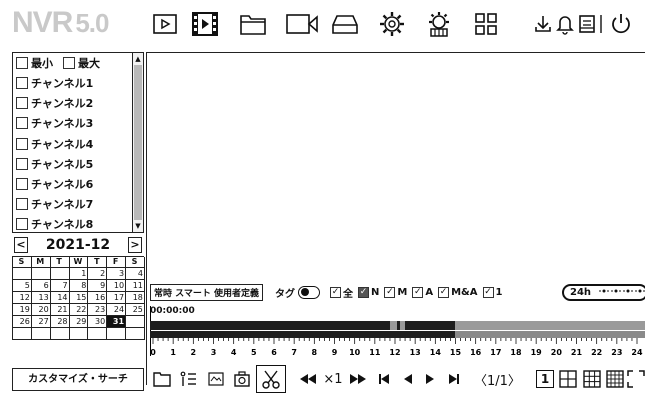 The image size is (645, 395). I want to click on time-range-selector: 24h, so click(603, 292).